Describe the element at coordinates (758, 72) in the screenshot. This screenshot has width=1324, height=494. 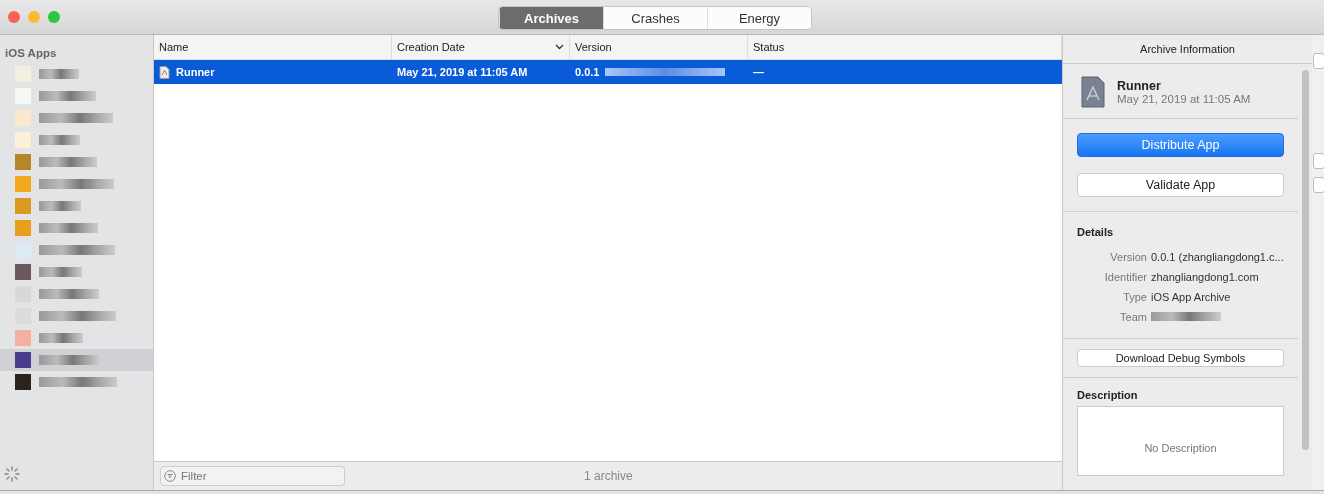
I see `table-cell-text: —` at that location.